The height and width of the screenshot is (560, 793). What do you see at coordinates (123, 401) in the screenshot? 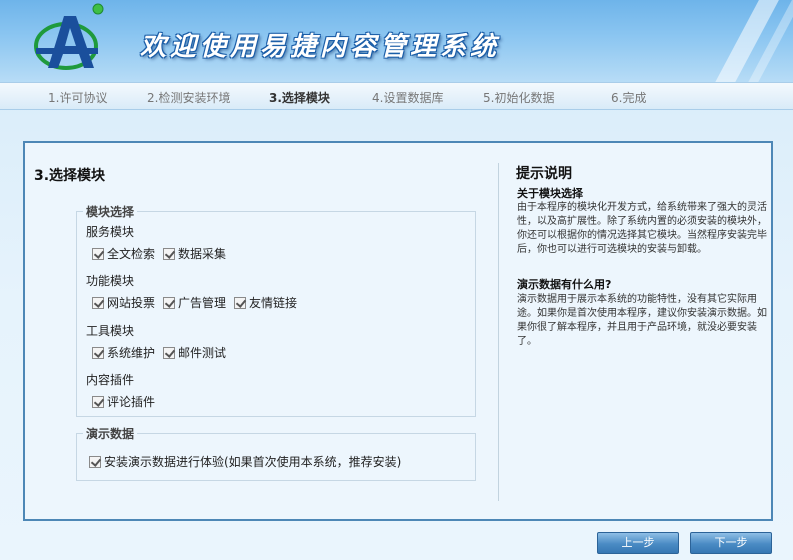
I see `checkbox-comment-plugin: 评论插件` at bounding box center [123, 401].